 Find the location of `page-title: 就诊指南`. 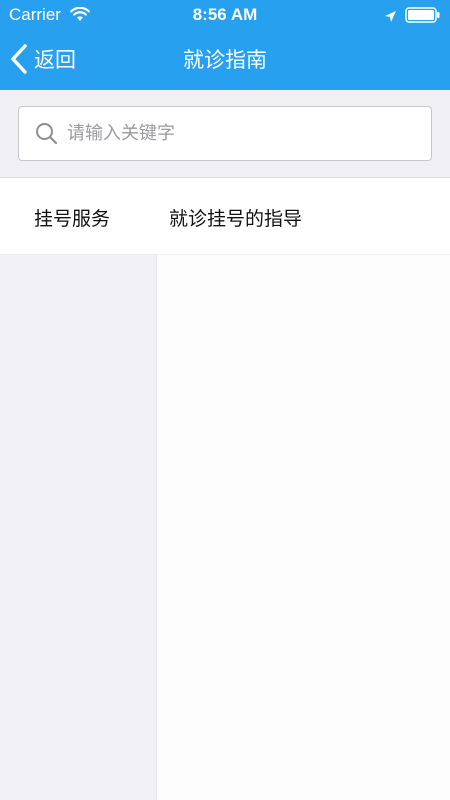

page-title: 就诊指南 is located at coordinates (225, 60).